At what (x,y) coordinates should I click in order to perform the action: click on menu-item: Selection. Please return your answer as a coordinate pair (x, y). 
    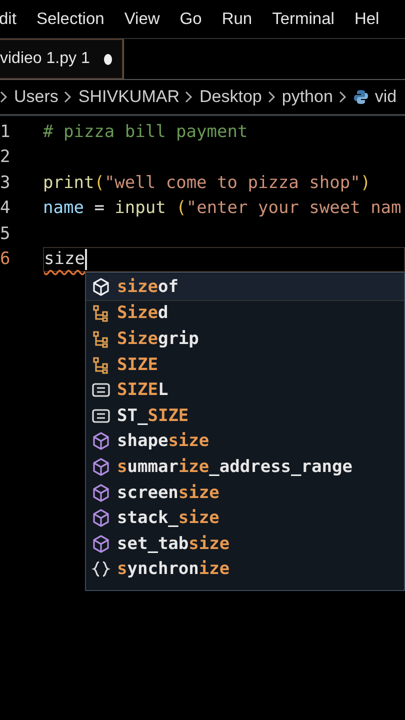
    Looking at the image, I should click on (70, 19).